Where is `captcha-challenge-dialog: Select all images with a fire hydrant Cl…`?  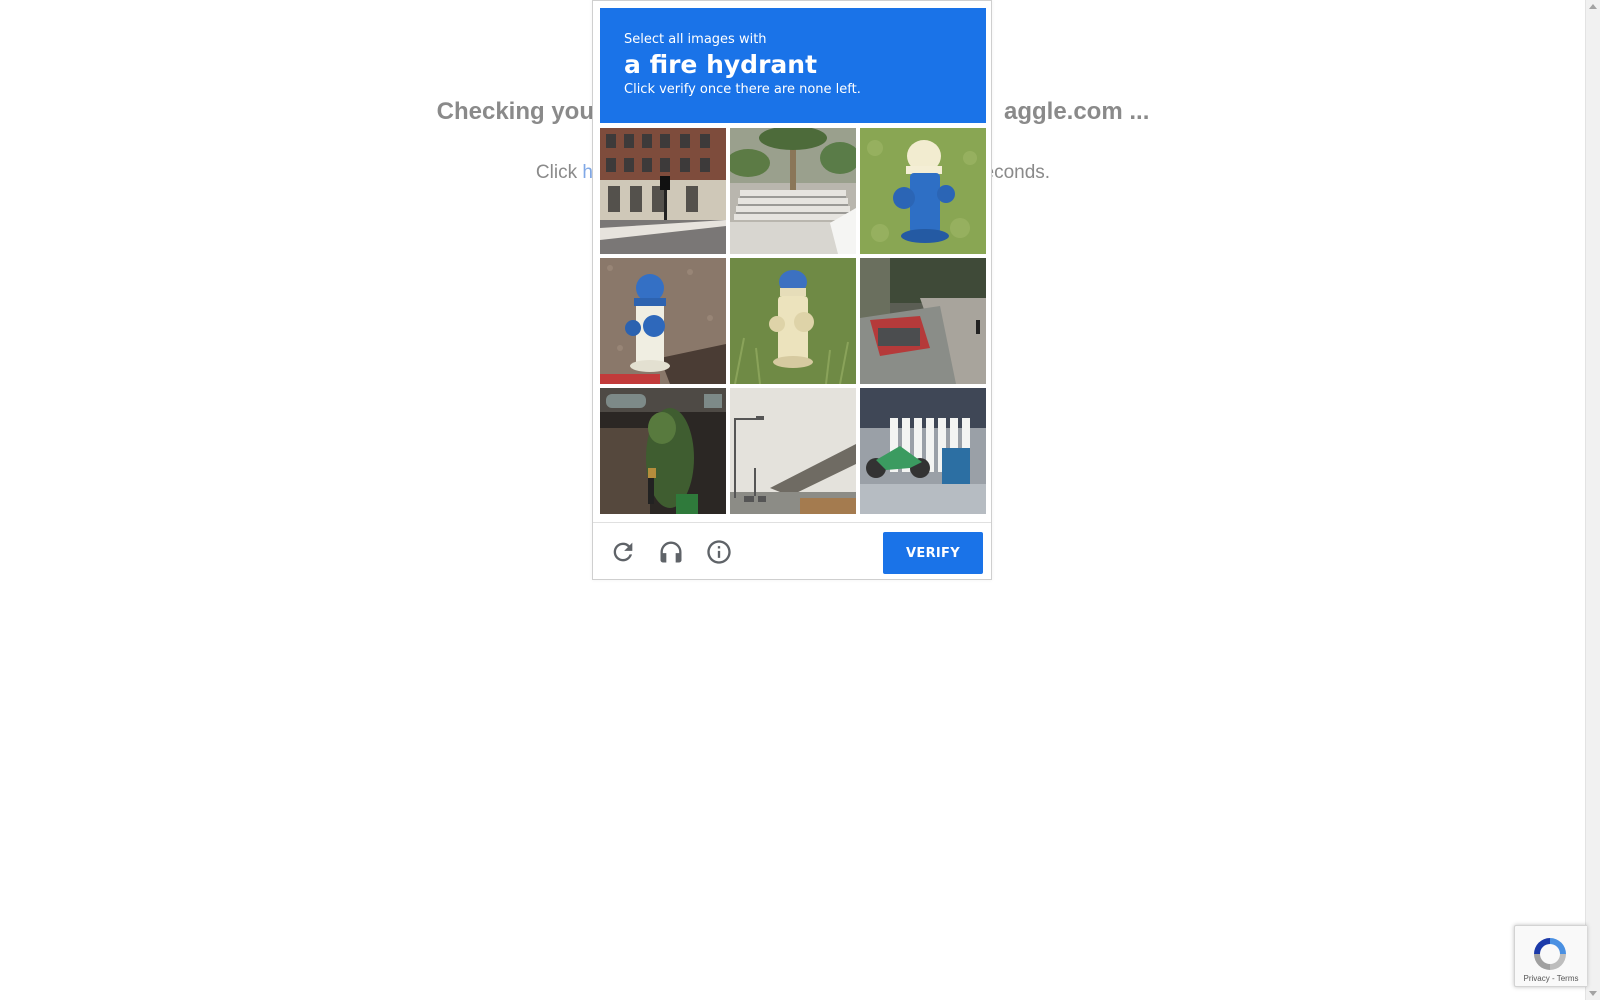 captcha-challenge-dialog: Select all images with a fire hydrant Cl… is located at coordinates (792, 290).